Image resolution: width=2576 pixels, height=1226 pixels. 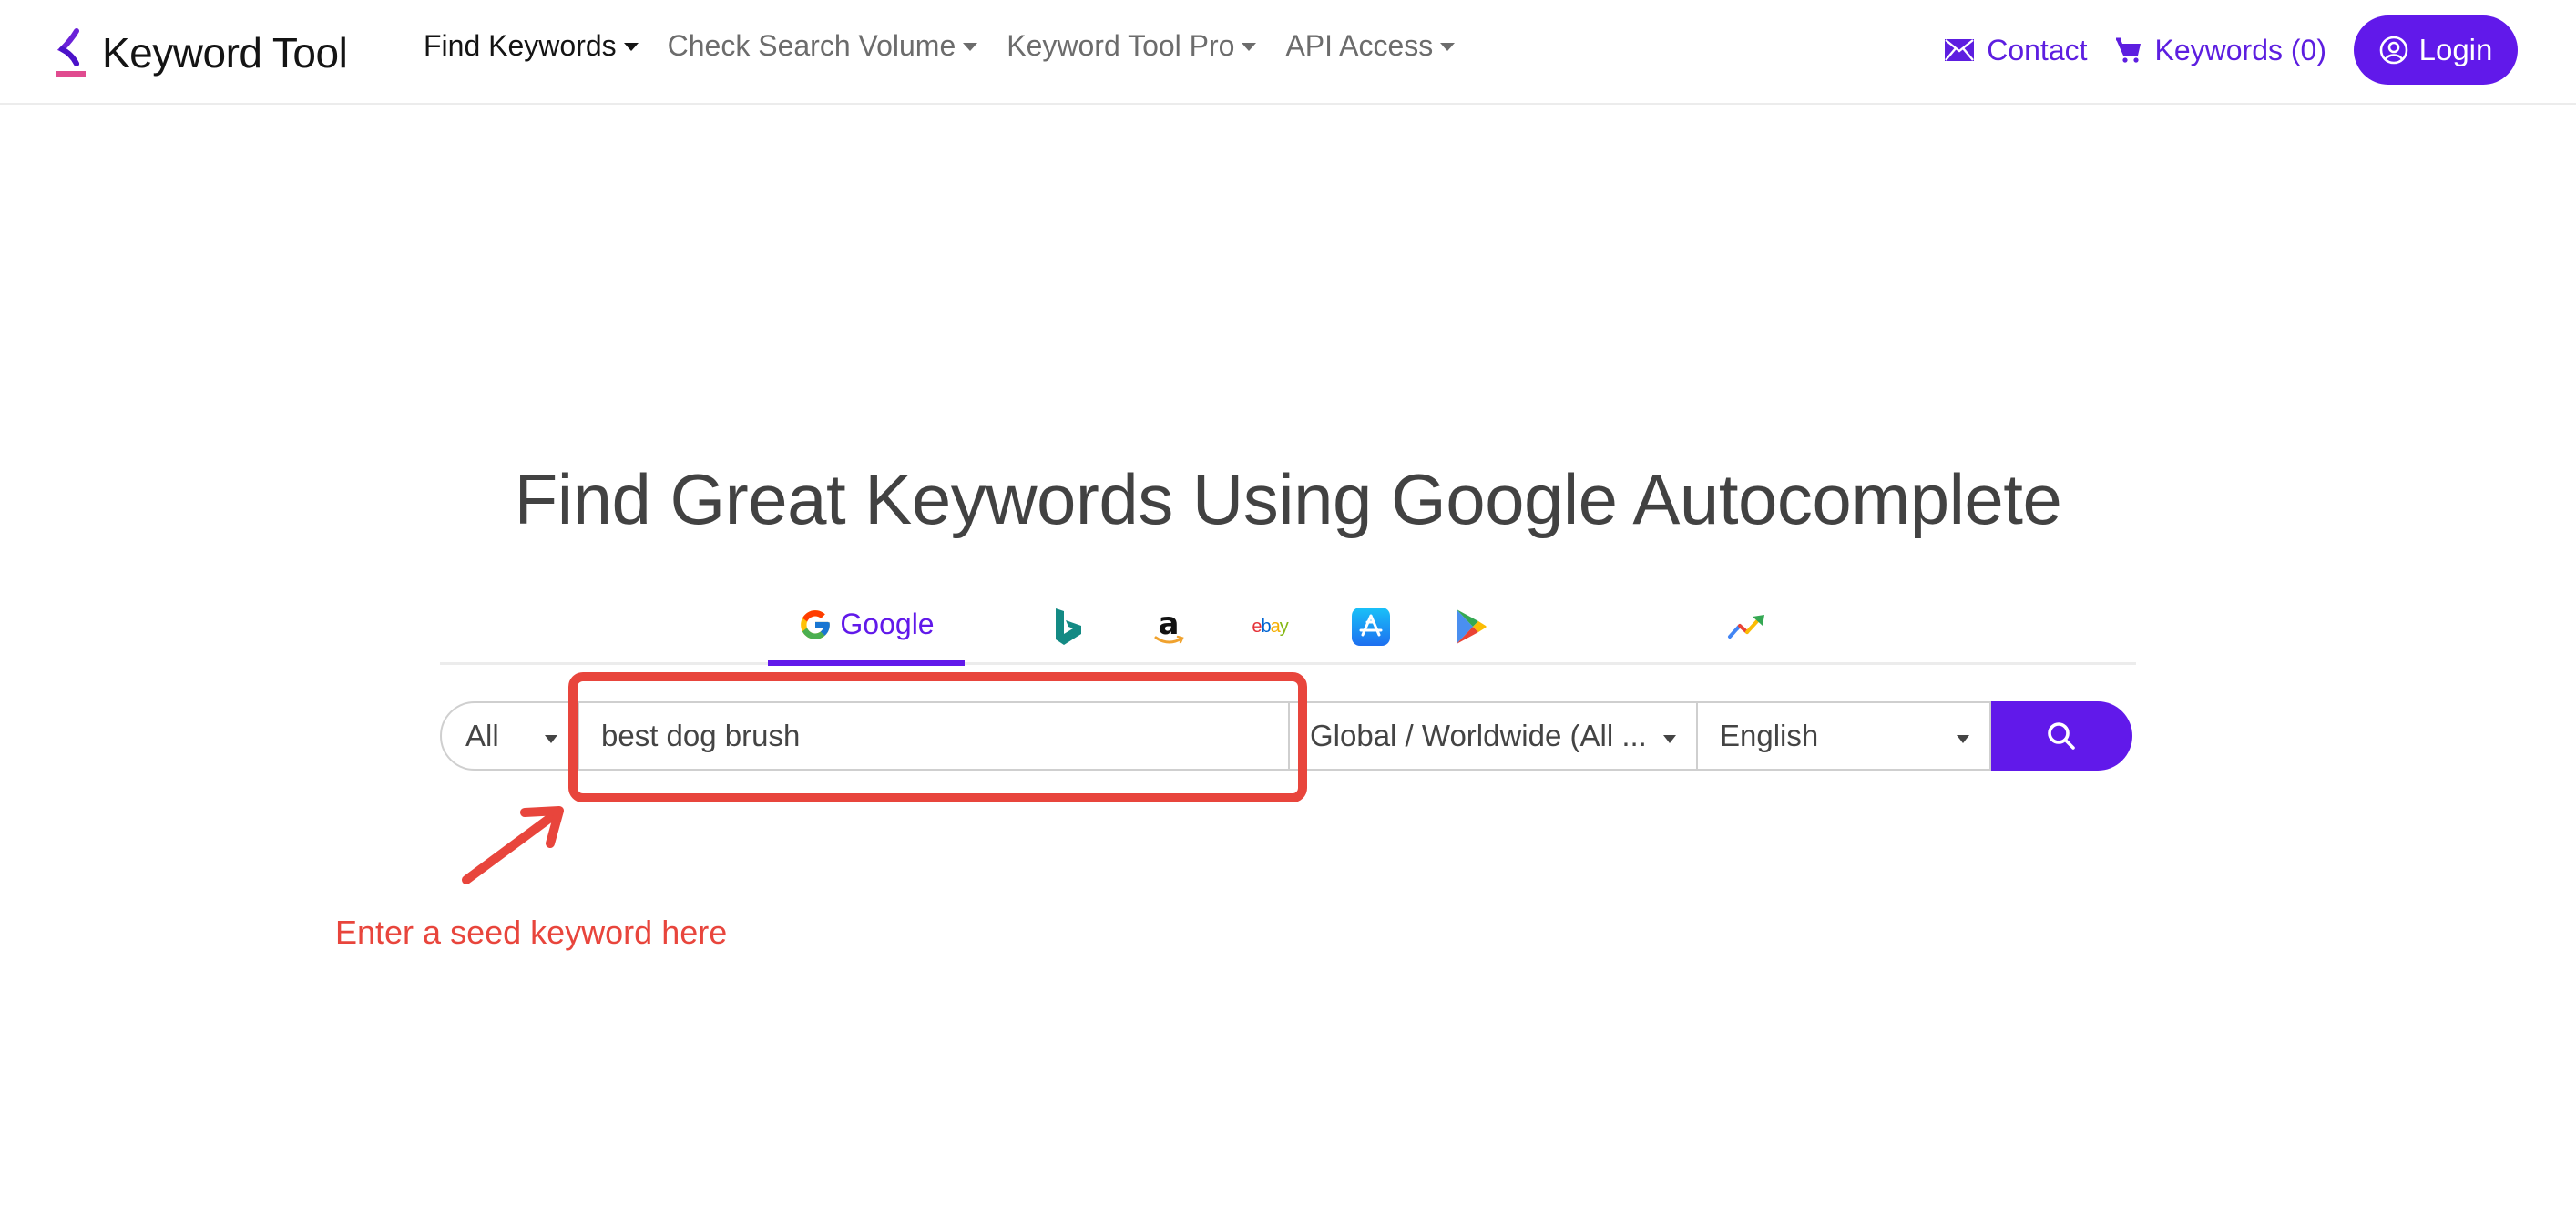 I want to click on nav-check-search-volume-label: Check Search Volume, so click(x=811, y=45).